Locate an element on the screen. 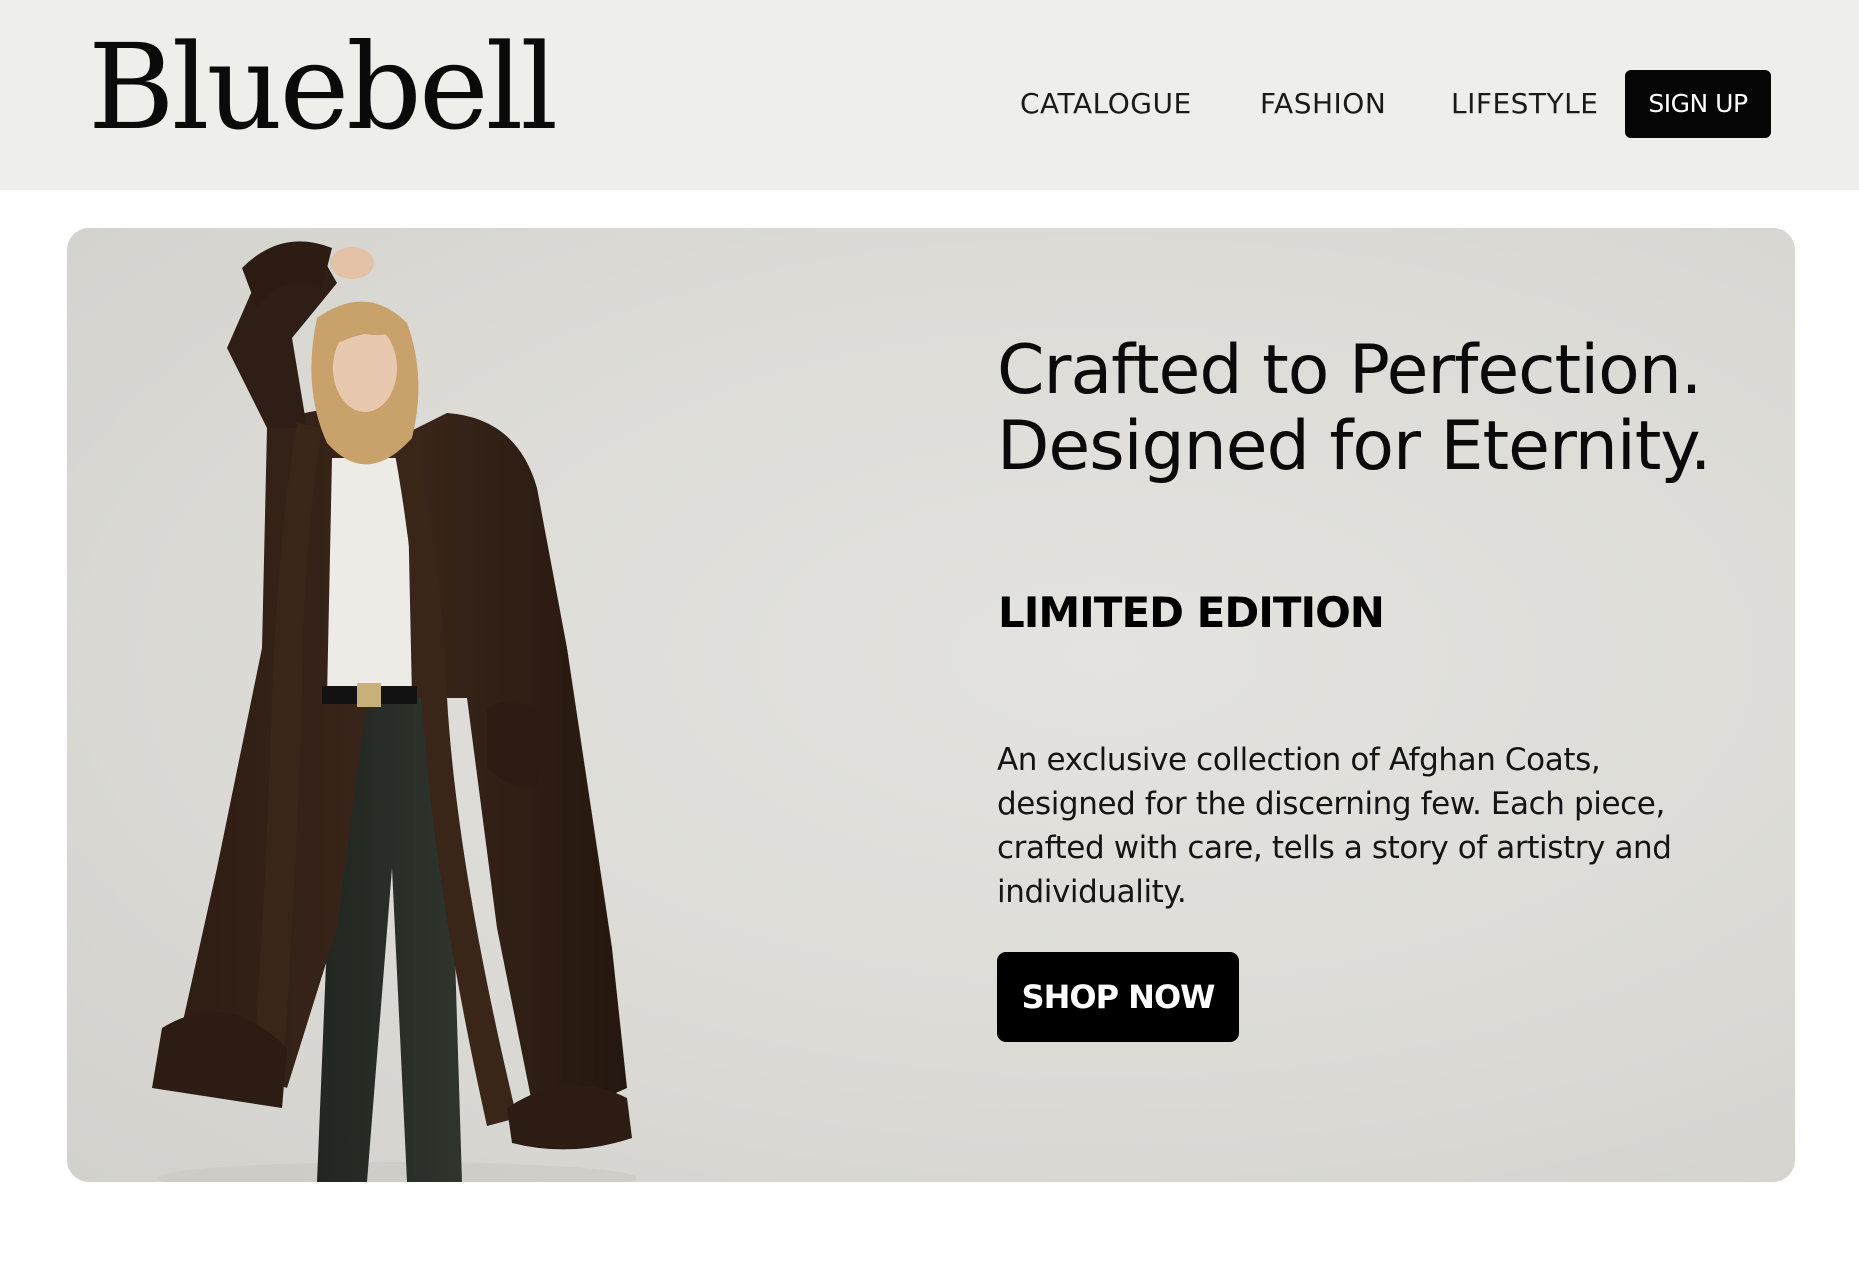 The width and height of the screenshot is (1859, 1287). nav-item-catalogue: CATALOGUE is located at coordinates (1106, 104).